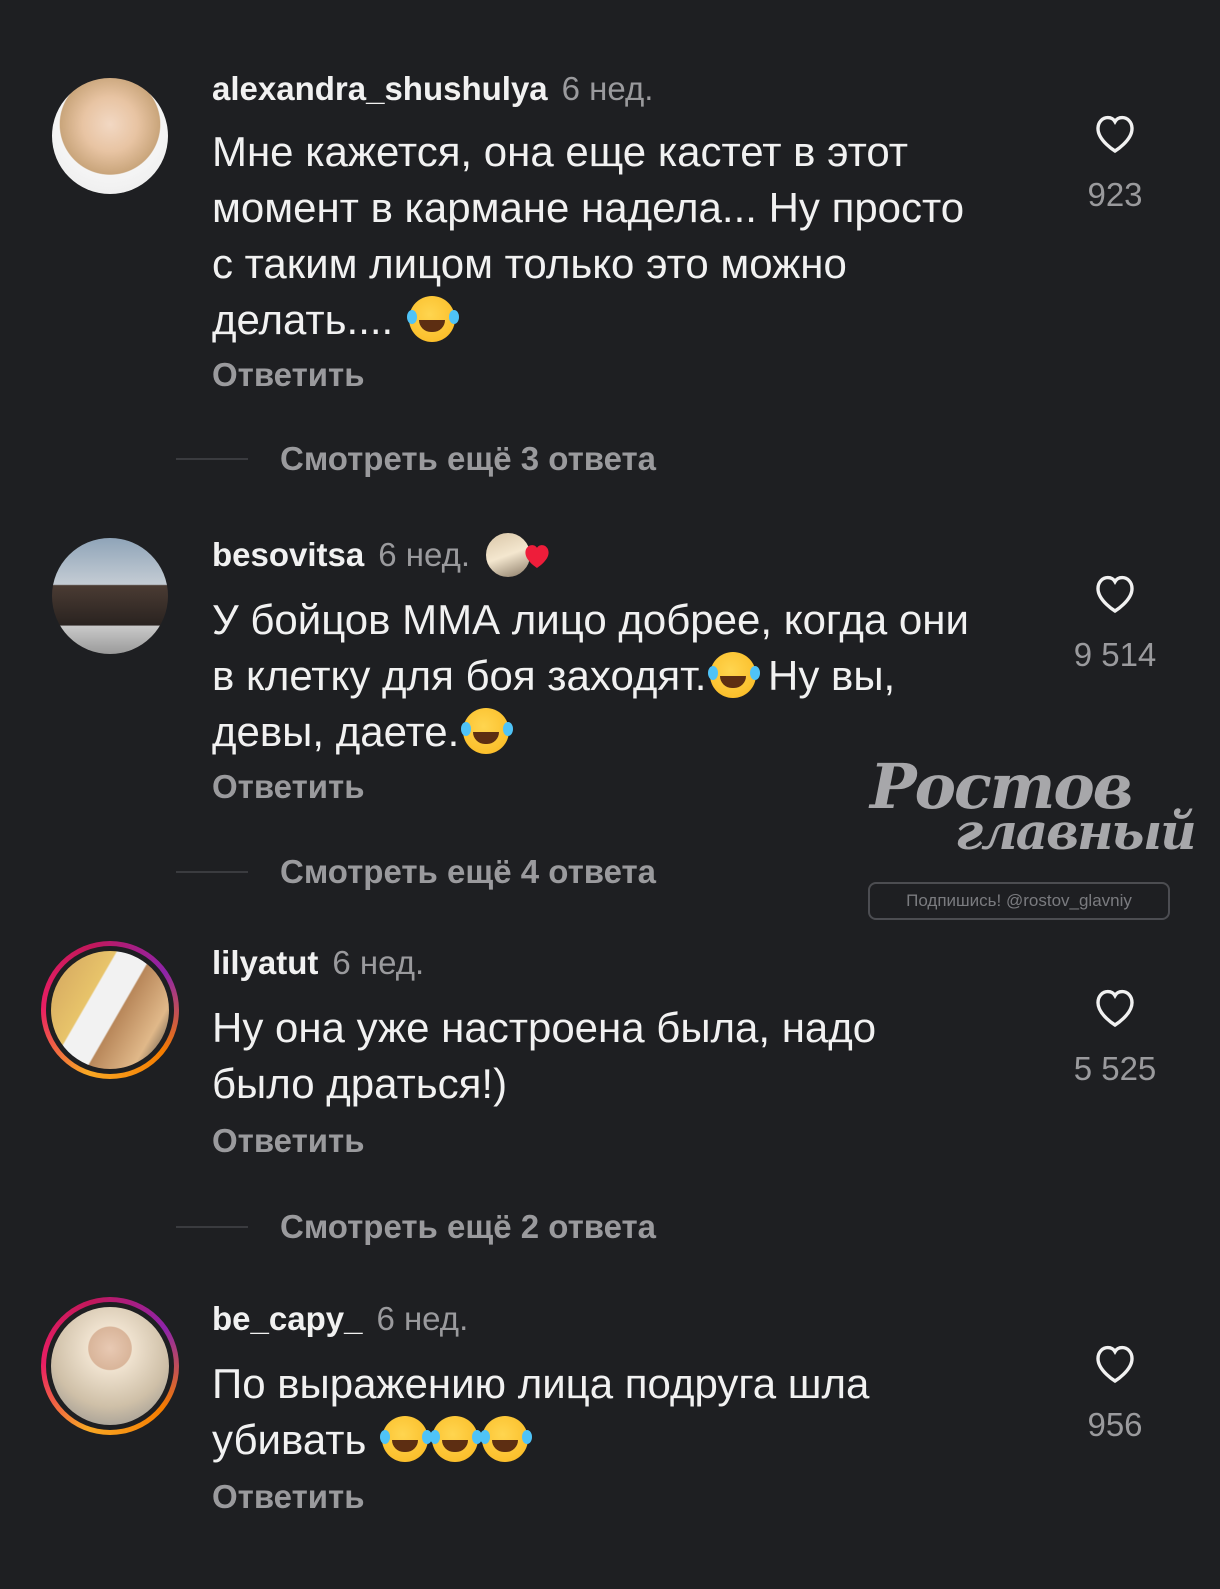  What do you see at coordinates (416, 459) in the screenshot?
I see `view-more-replies: Смотреть ещё 3 ответа` at bounding box center [416, 459].